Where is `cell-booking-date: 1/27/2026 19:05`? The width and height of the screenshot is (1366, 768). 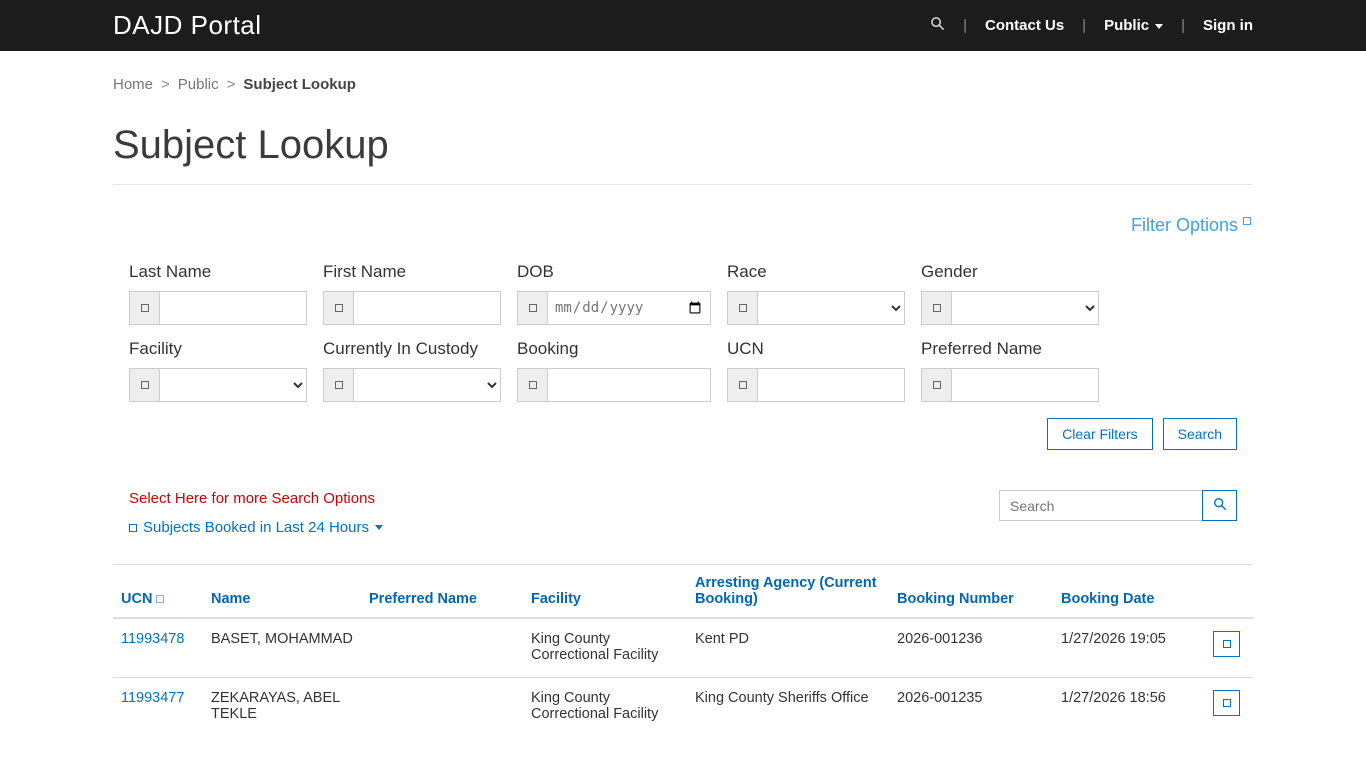
cell-booking-date: 1/27/2026 19:05 is located at coordinates (1113, 639).